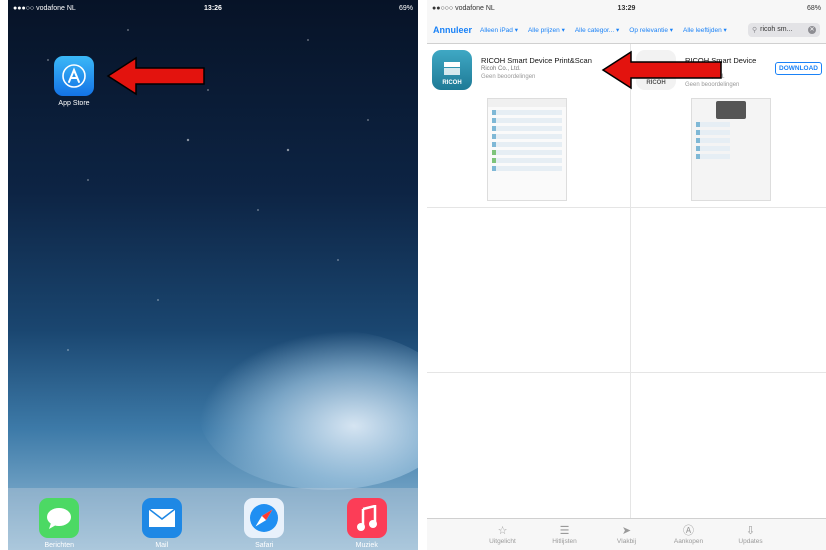  Describe the element at coordinates (502, 530) in the screenshot. I see `star-icon: ☆` at that location.